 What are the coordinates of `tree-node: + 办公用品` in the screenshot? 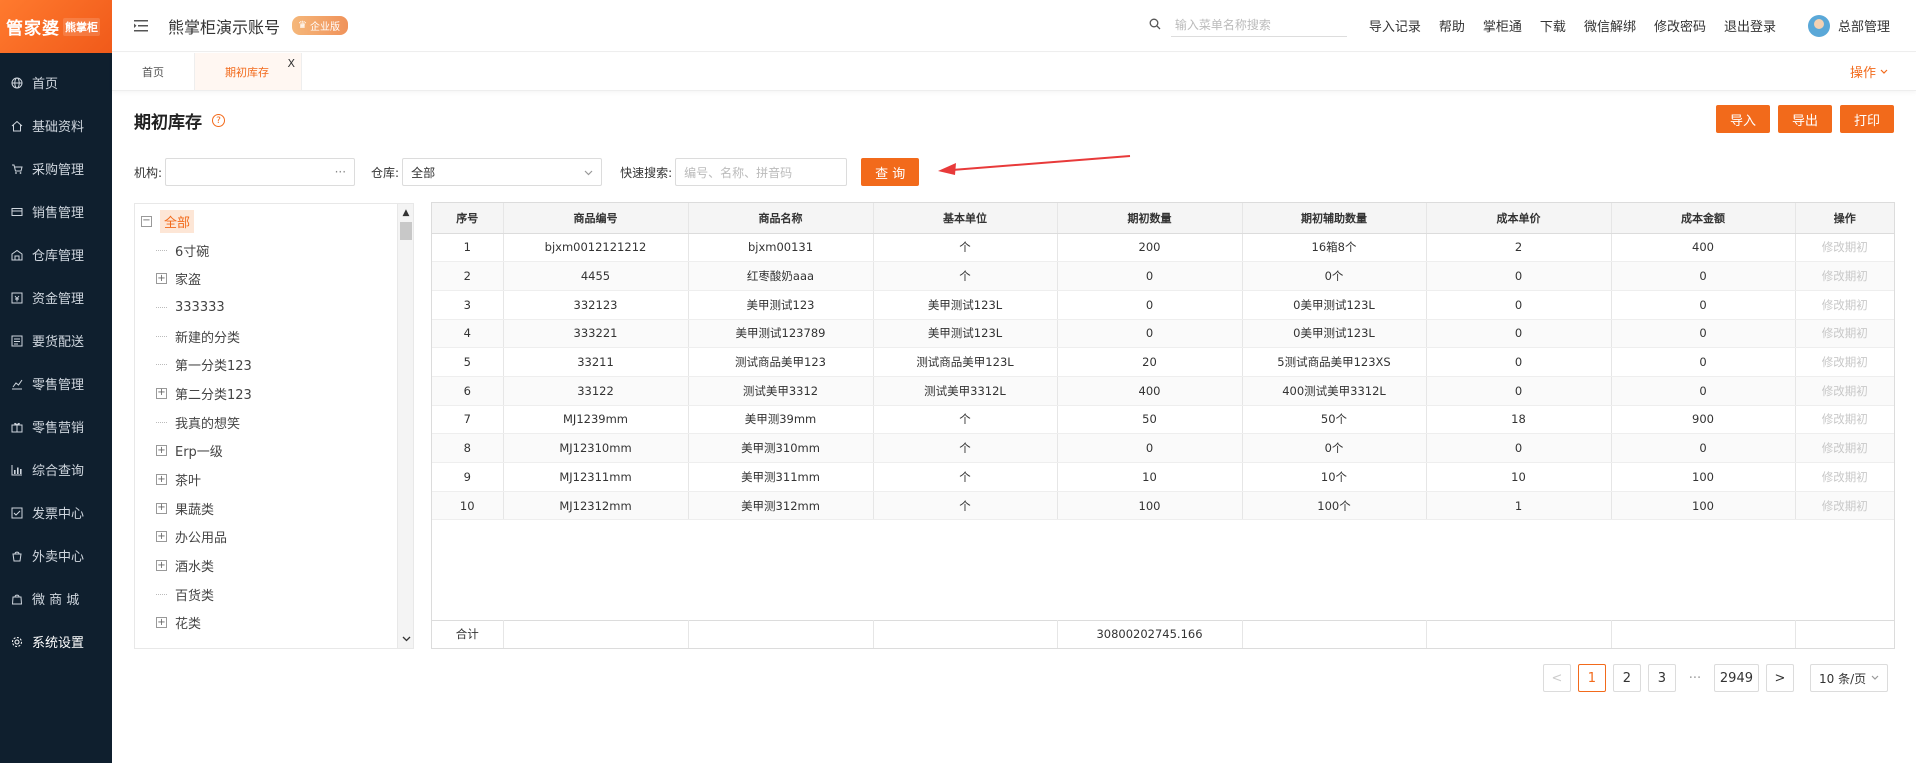 It's located at (265, 537).